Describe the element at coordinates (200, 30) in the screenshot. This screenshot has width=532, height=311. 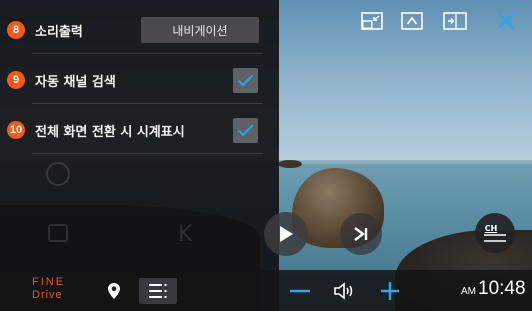
I see `navigation-output-button: 내비게이션` at that location.